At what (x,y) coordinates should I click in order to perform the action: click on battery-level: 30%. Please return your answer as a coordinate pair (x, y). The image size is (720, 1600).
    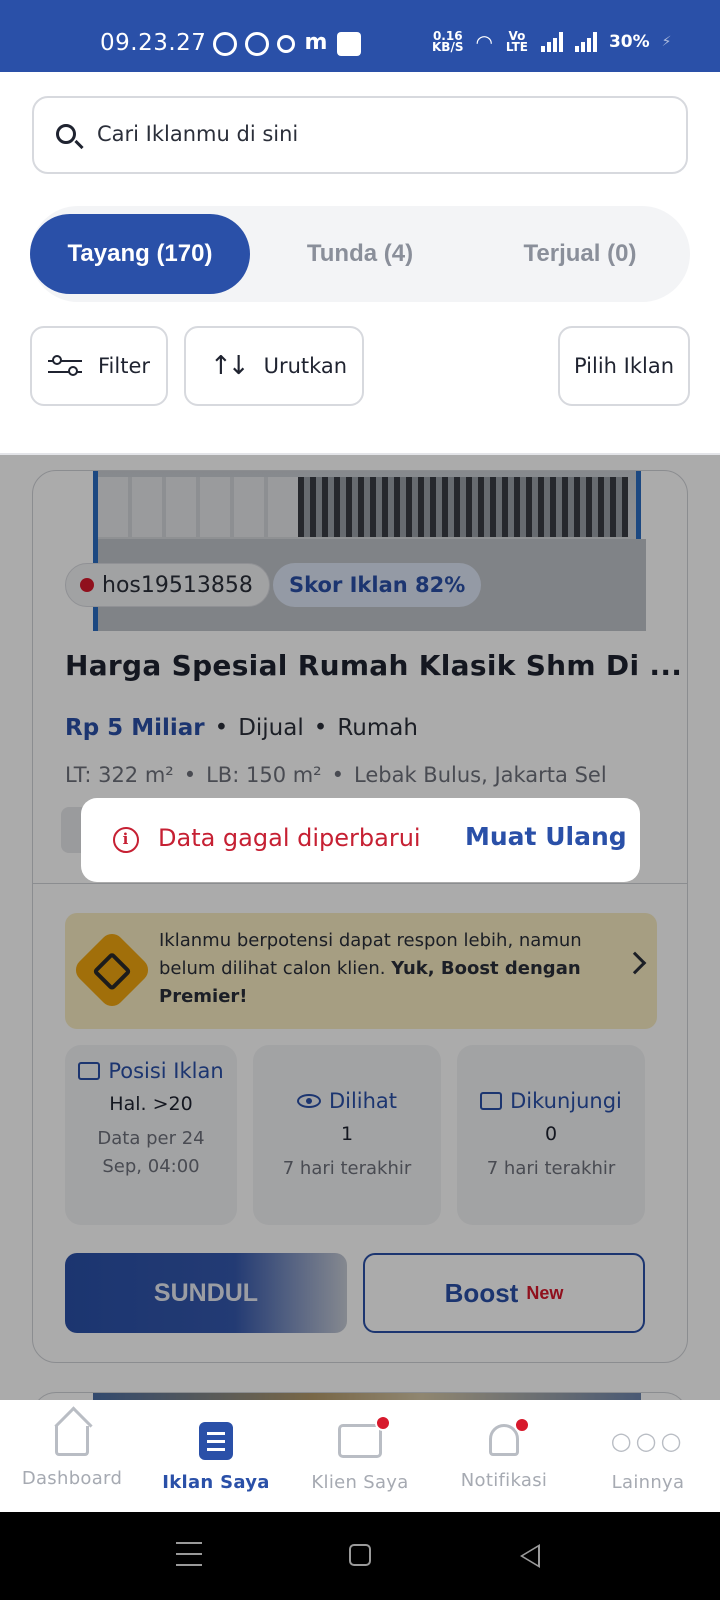
    Looking at the image, I should click on (629, 42).